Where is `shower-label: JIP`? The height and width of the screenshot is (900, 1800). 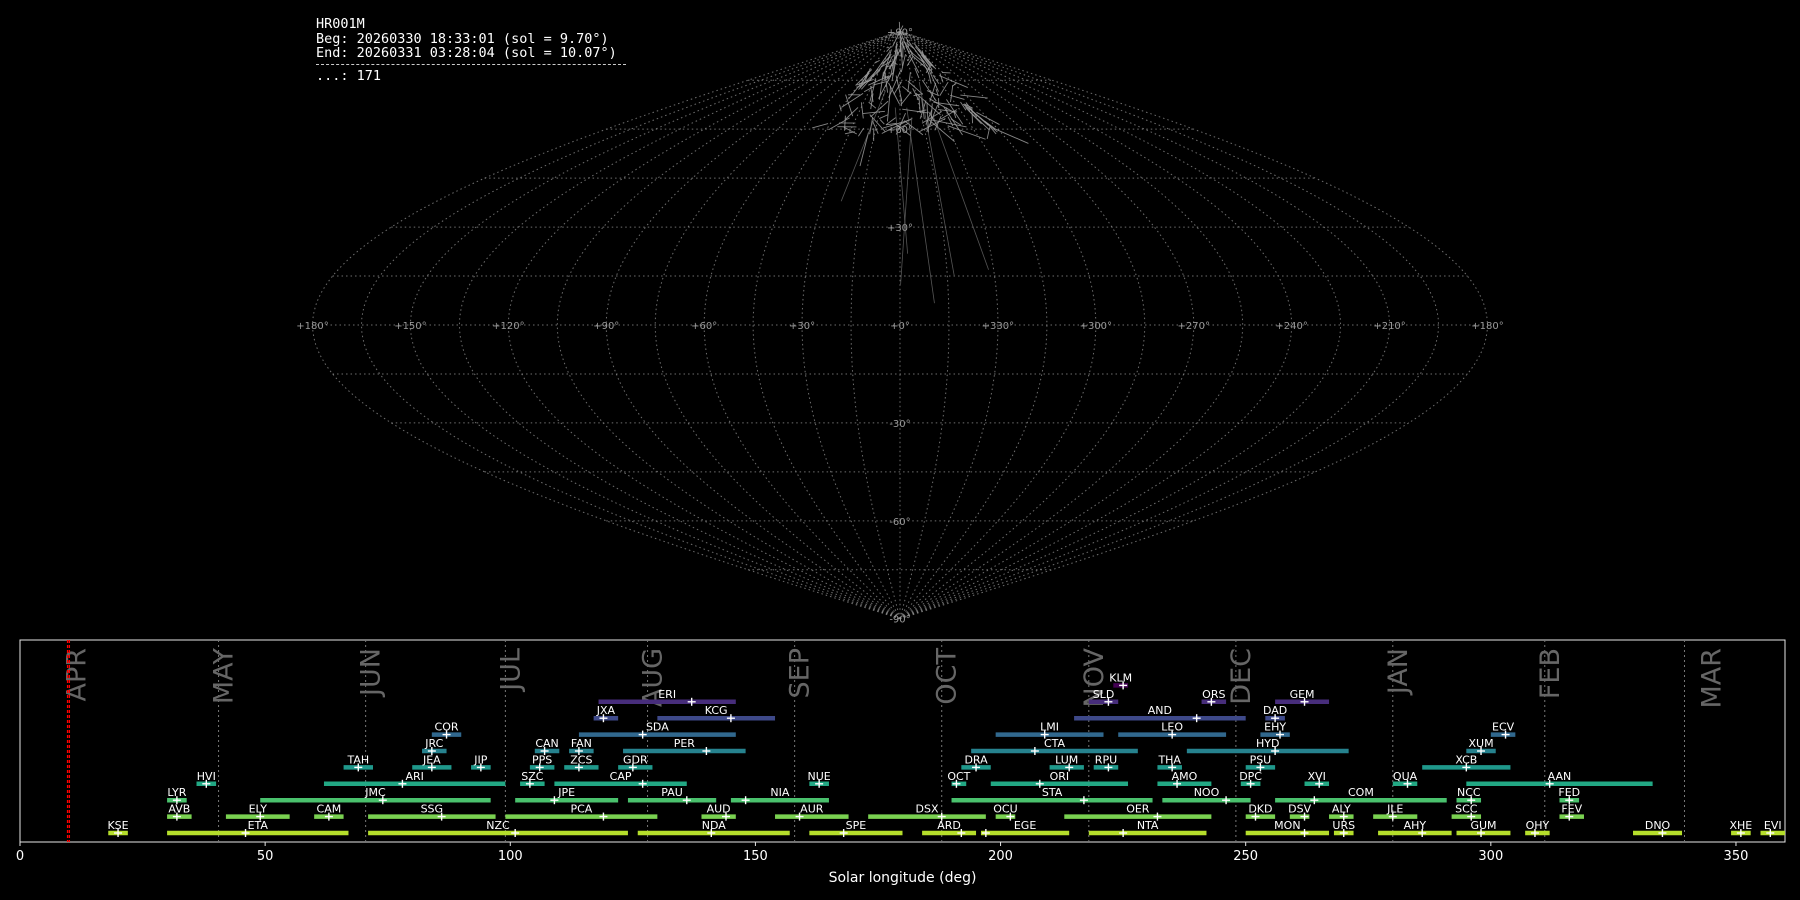
shower-label: JIP is located at coordinates (480, 759).